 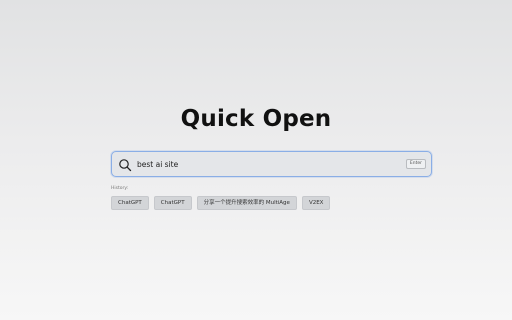 What do you see at coordinates (246, 203) in the screenshot?
I see `history-item: 分享一个提升搜索效率的 MultiAge` at bounding box center [246, 203].